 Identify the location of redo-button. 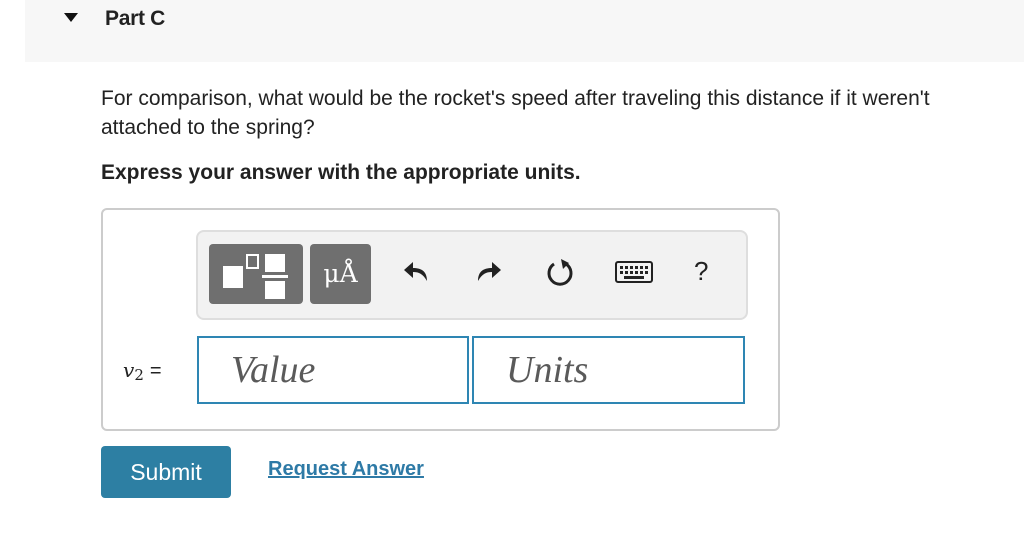
(488, 274).